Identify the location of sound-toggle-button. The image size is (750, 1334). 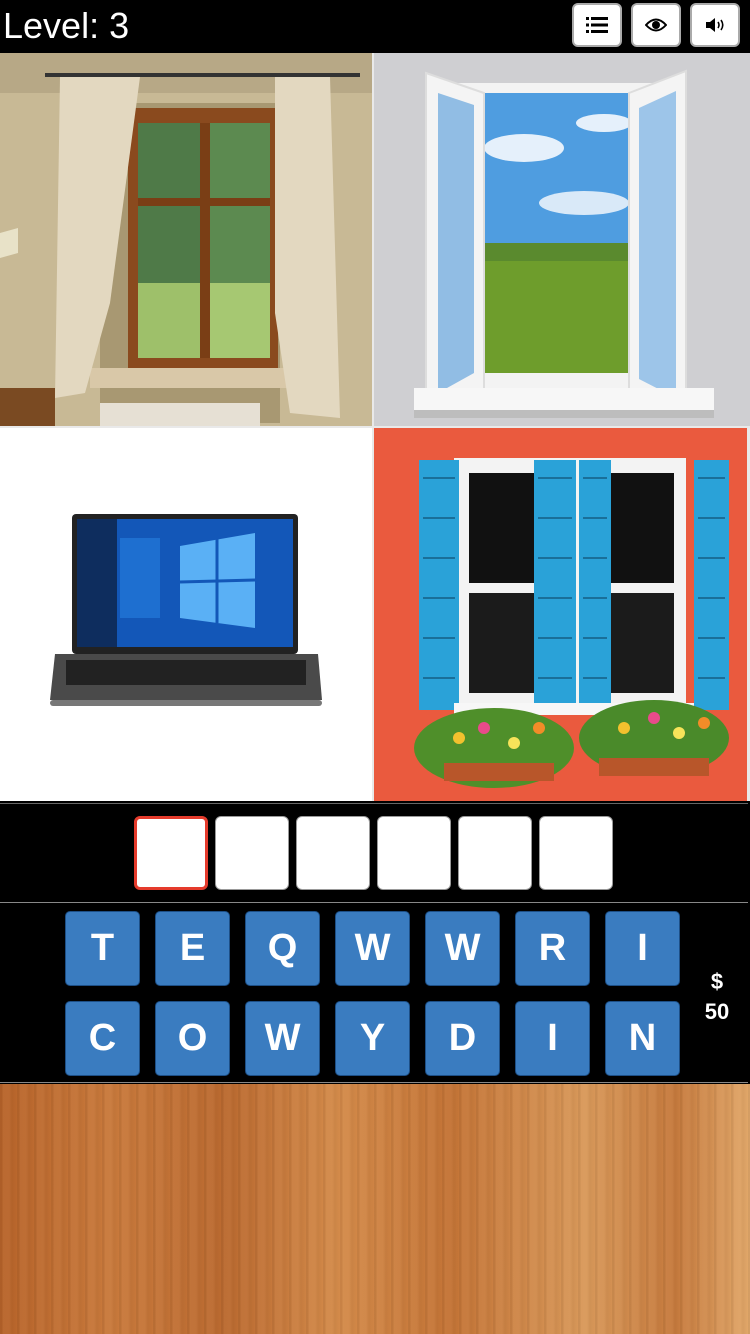
(715, 25).